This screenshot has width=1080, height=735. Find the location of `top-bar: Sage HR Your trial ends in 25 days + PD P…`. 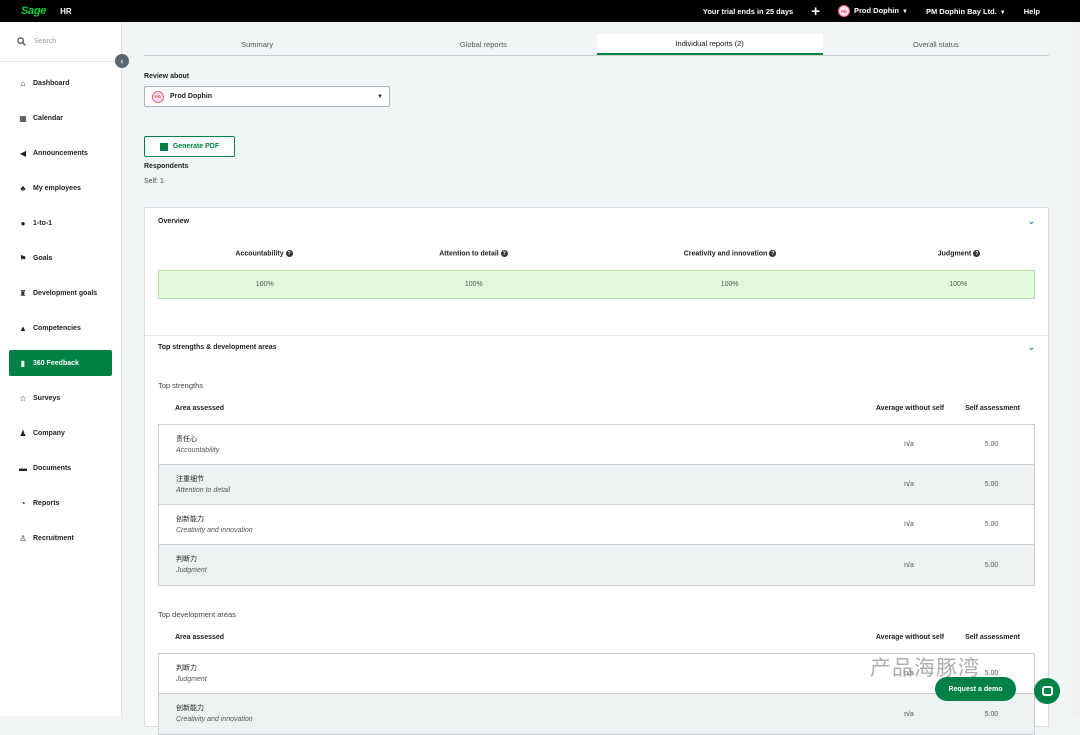

top-bar: Sage HR Your trial ends in 25 days + PD P… is located at coordinates (540, 11).